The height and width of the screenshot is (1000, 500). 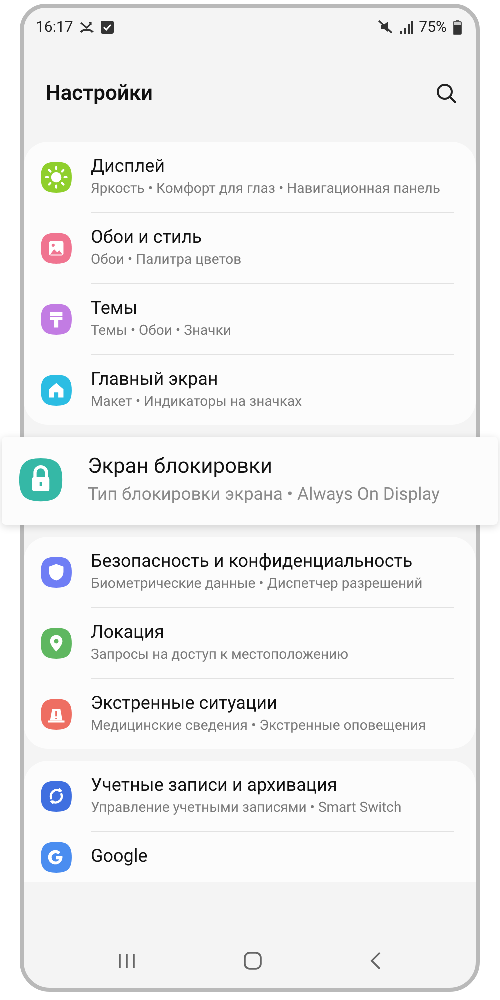 I want to click on missed-call-icon, so click(x=87, y=27).